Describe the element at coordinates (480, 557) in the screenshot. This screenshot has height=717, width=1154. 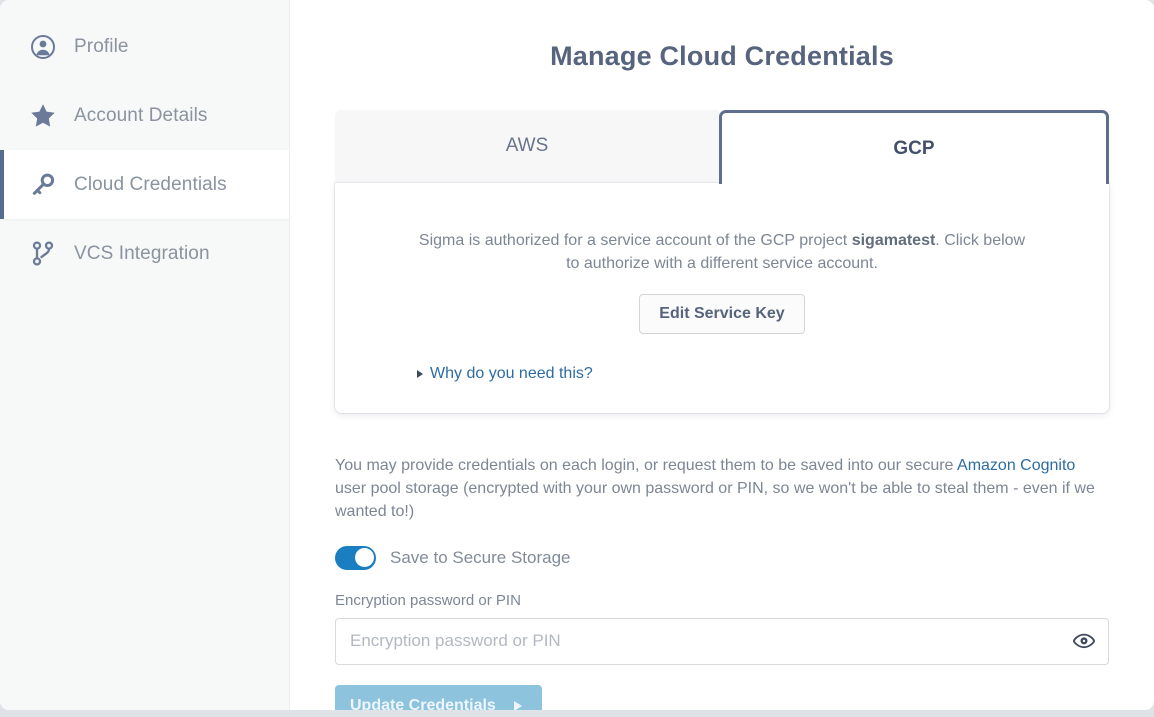
I see `save-to-secure-storage-label: Save to Secure Storage` at that location.